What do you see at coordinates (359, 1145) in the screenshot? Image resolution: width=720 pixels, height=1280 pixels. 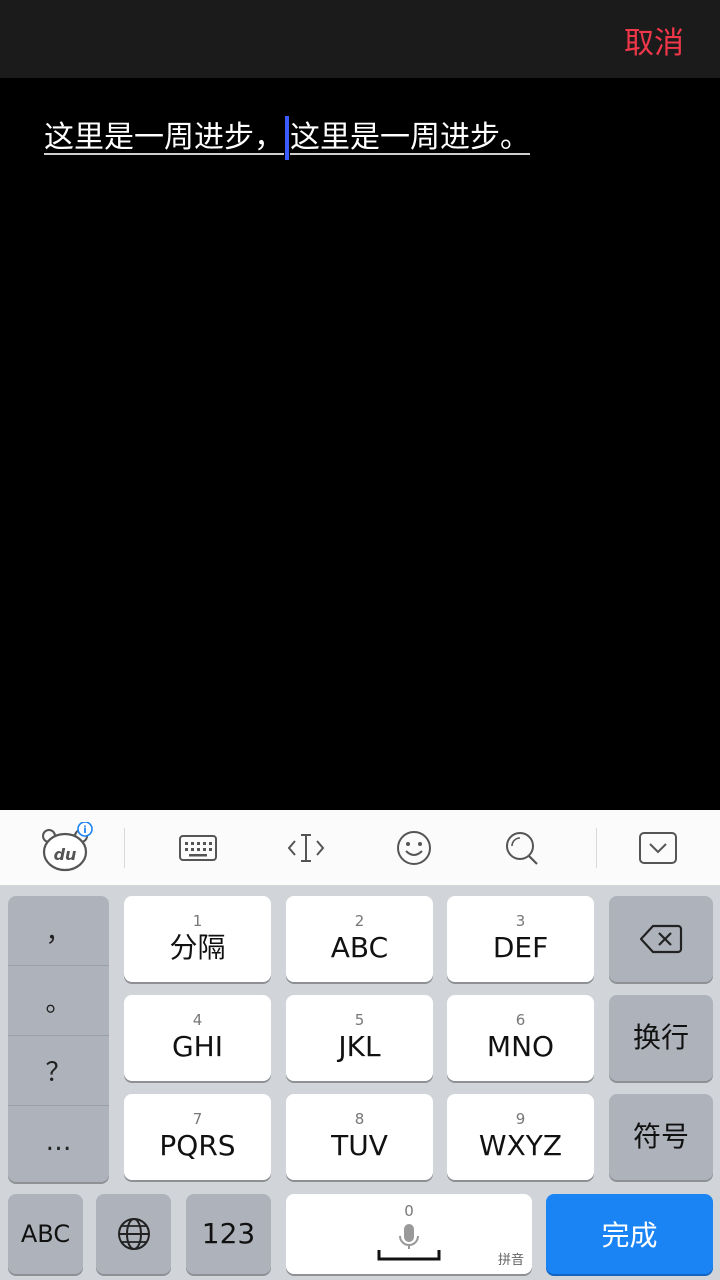 I see `key-label: TUV` at bounding box center [359, 1145].